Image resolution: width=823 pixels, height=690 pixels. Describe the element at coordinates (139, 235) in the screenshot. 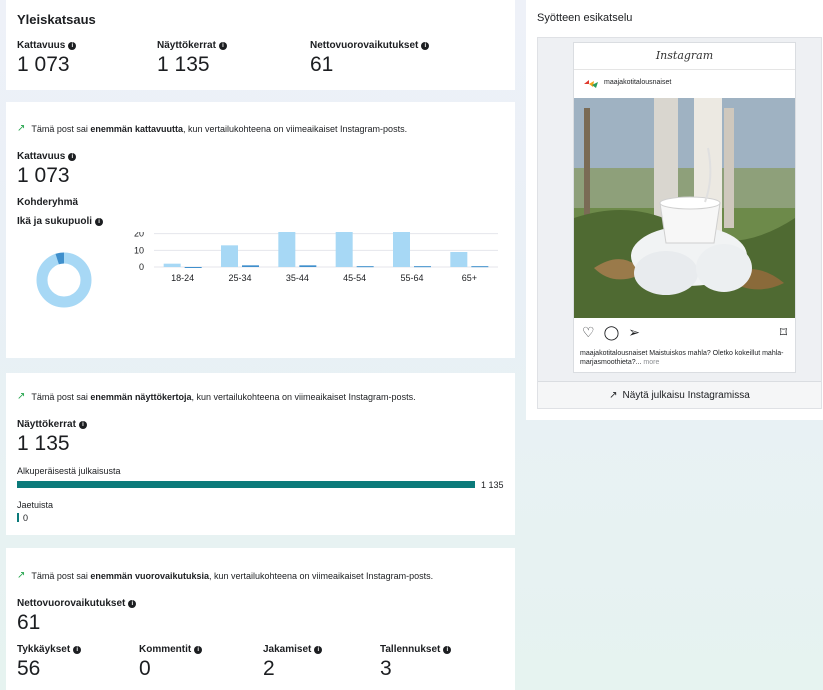

I see `y-tick-label: 20` at that location.